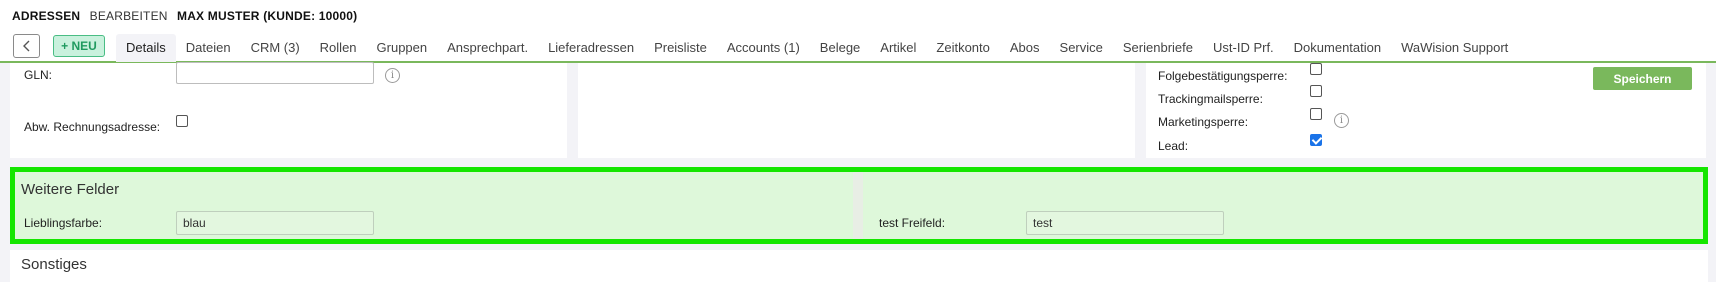  What do you see at coordinates (763, 48) in the screenshot?
I see `tab-accounts: Accounts (1)` at bounding box center [763, 48].